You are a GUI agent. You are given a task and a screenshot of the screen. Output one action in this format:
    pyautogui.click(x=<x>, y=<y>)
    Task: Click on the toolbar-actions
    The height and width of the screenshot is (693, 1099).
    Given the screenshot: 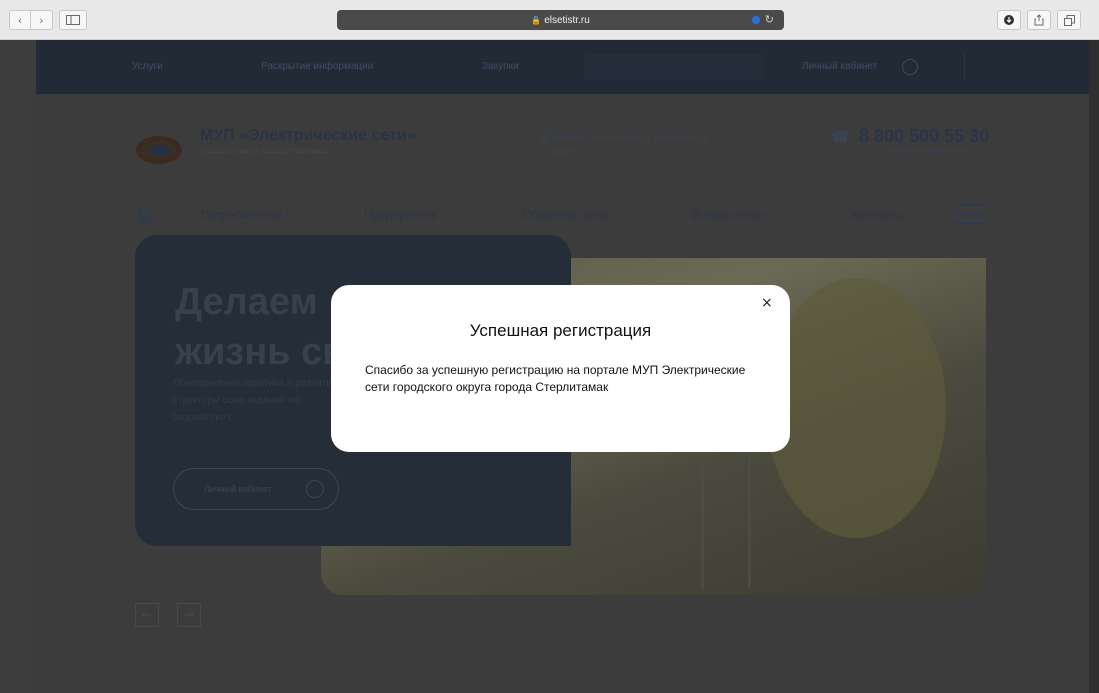 What is the action you would take?
    pyautogui.click(x=1039, y=20)
    